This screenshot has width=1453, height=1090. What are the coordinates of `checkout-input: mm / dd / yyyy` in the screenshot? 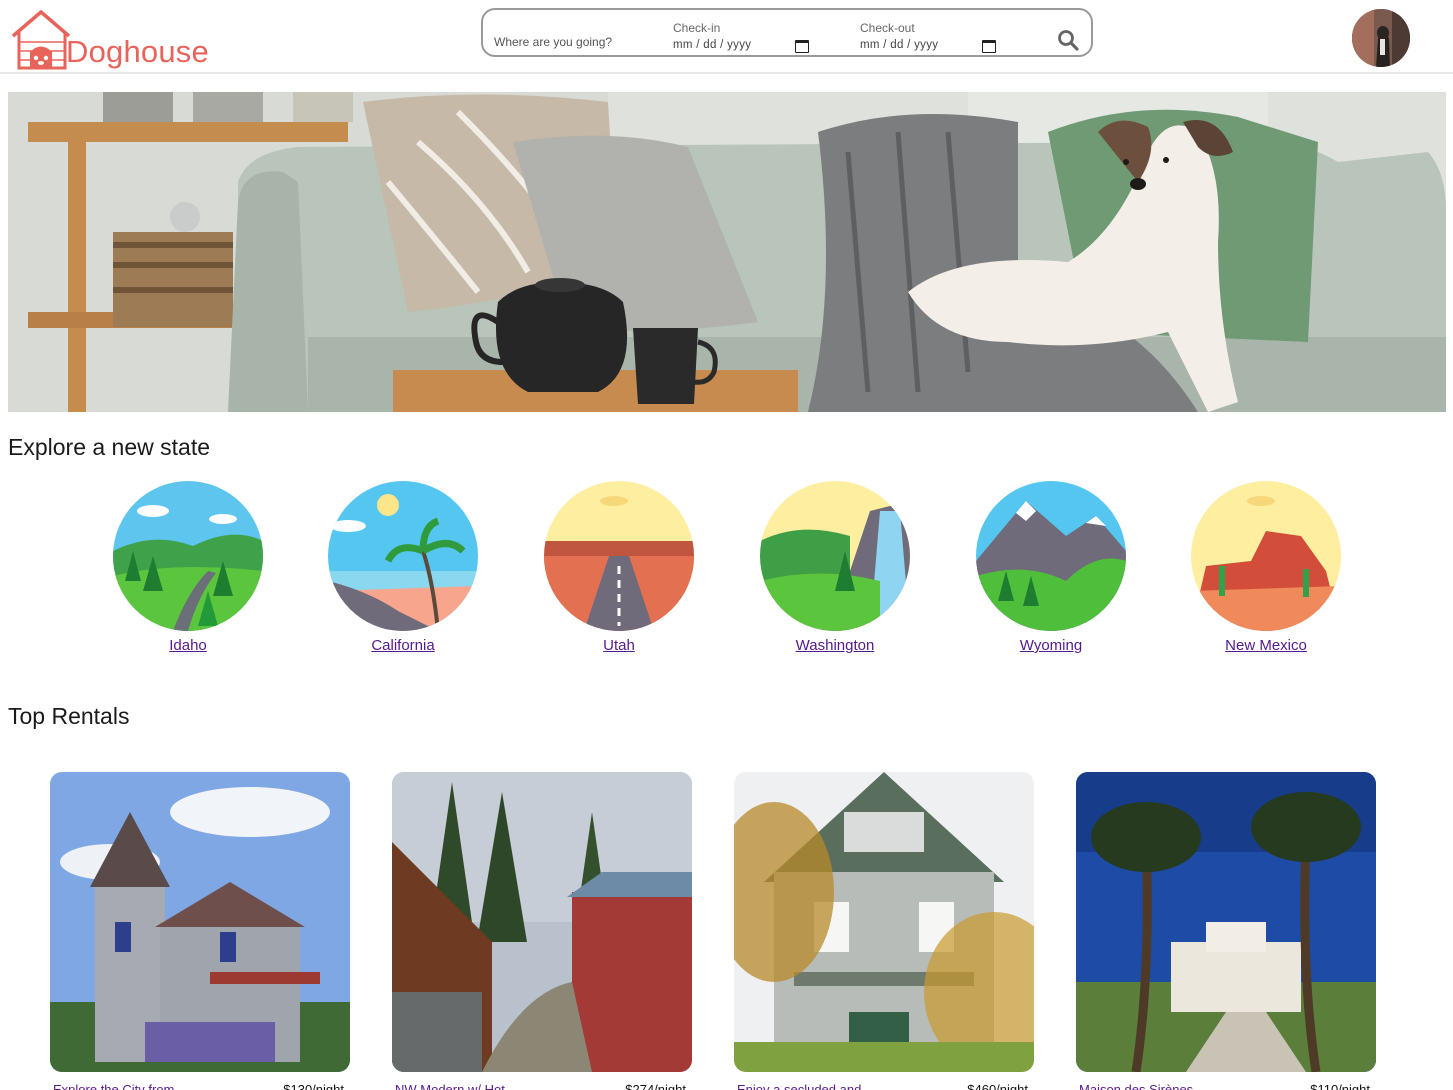 It's located at (899, 45).